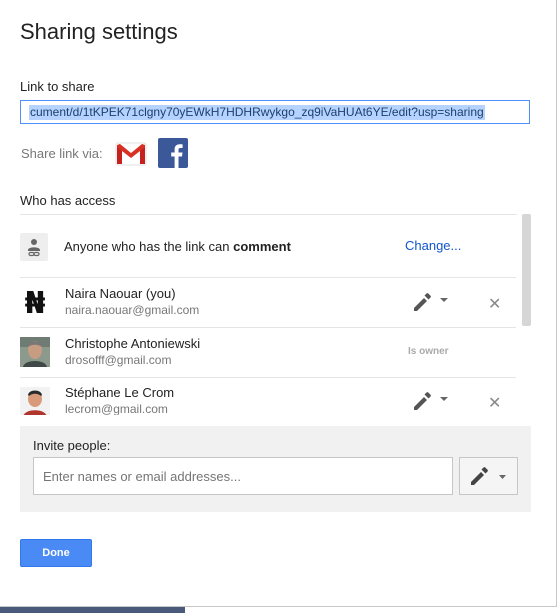 The height and width of the screenshot is (613, 557). What do you see at coordinates (149, 246) in the screenshot?
I see `anyone-access-prefix: Anyone who has the link can` at bounding box center [149, 246].